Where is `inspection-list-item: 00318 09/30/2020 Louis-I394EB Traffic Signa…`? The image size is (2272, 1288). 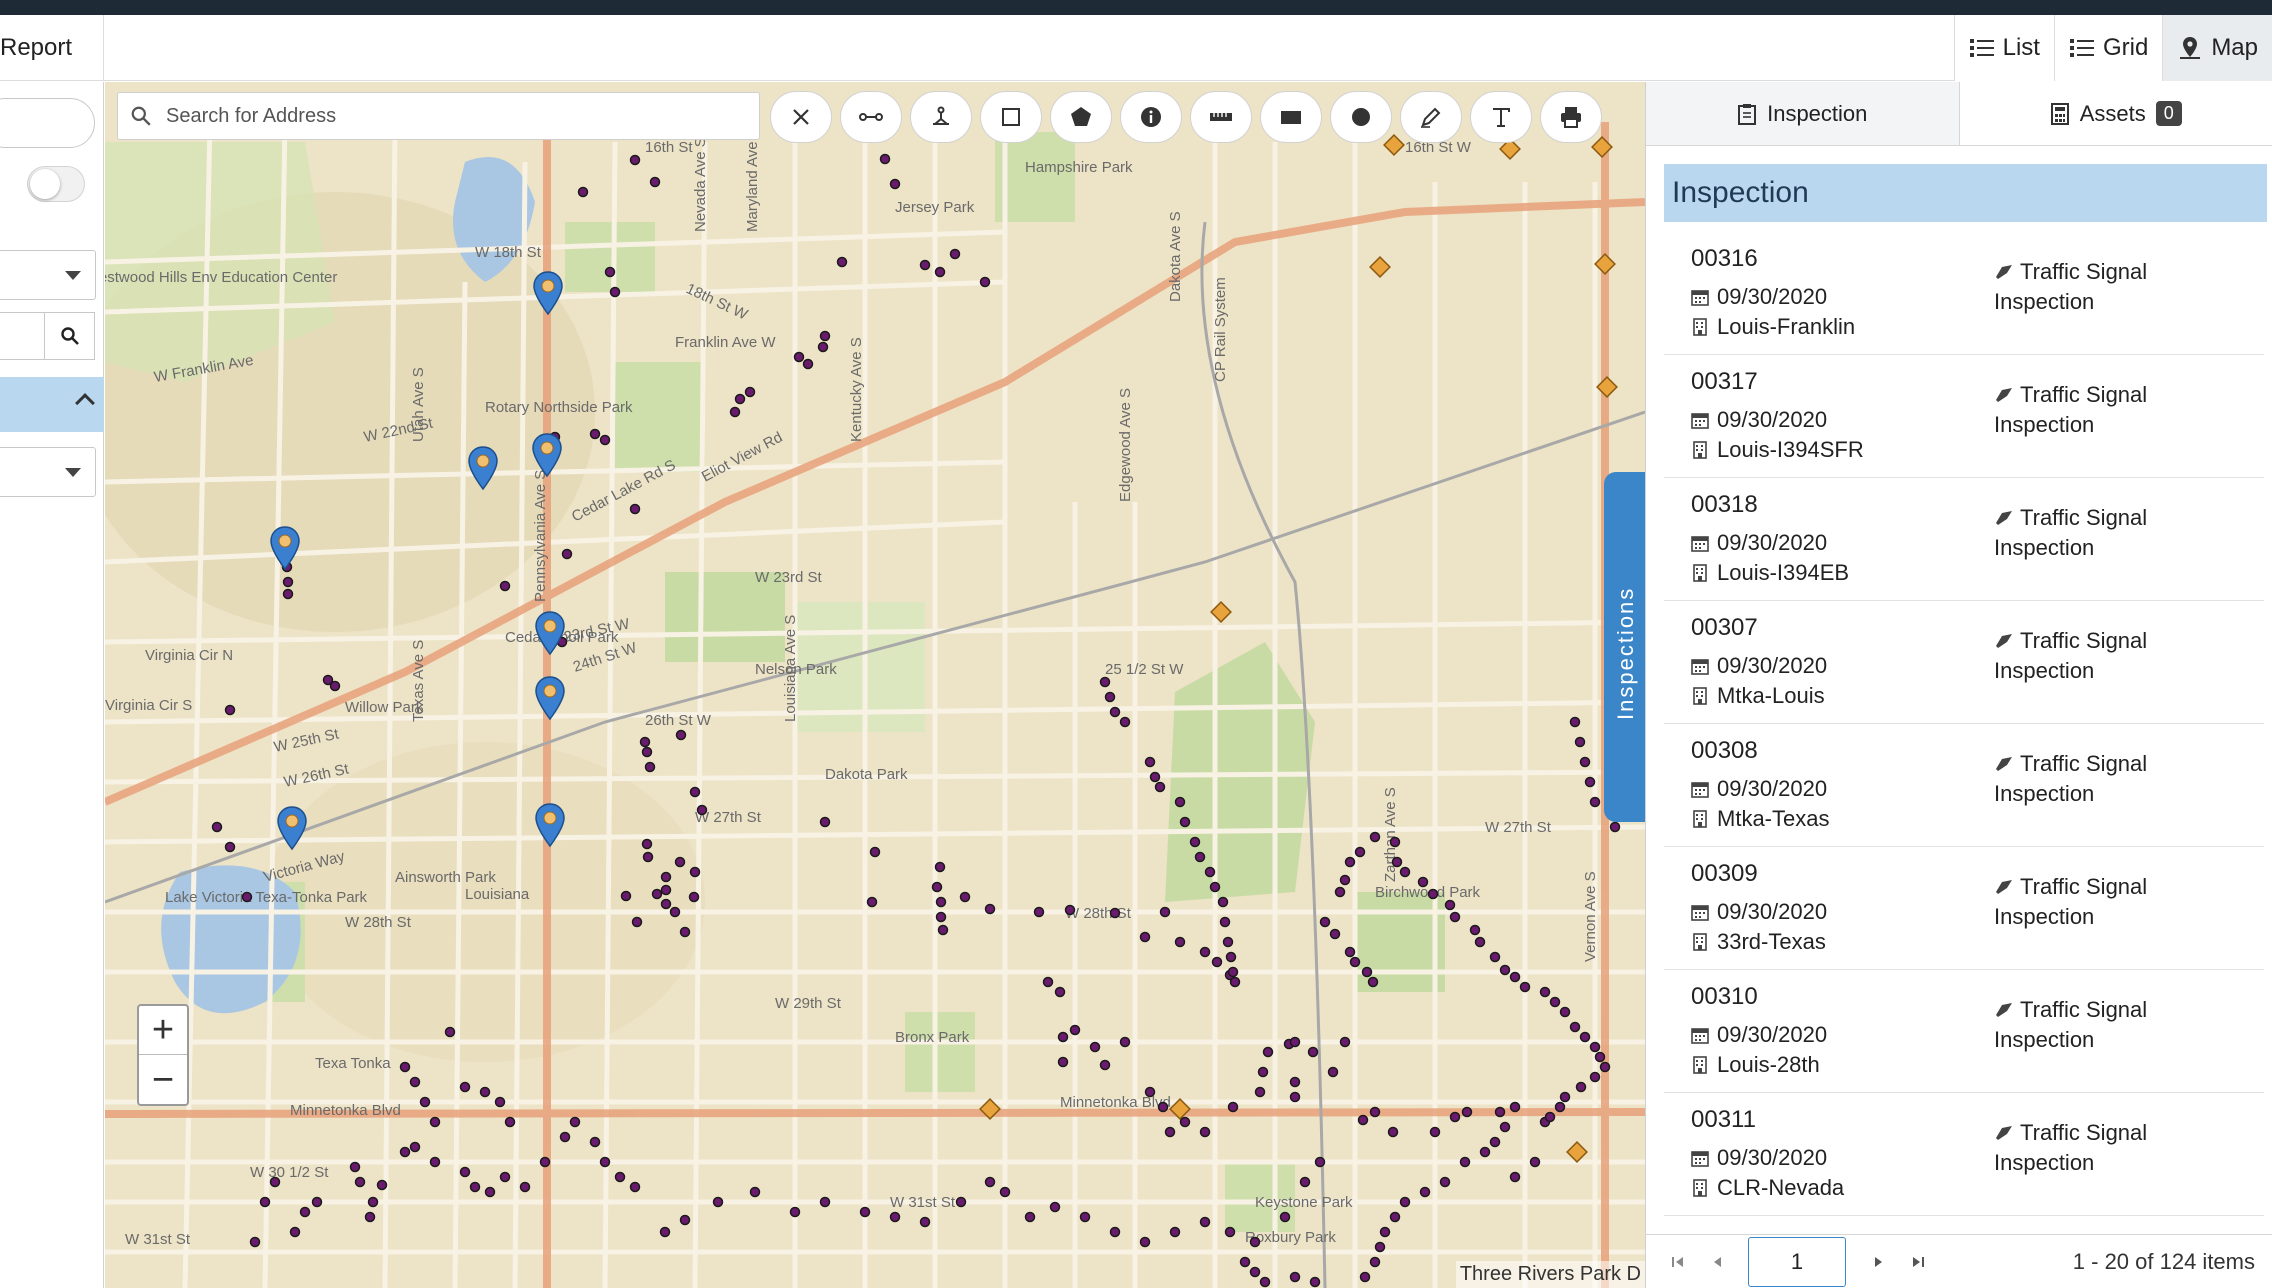 inspection-list-item: 00318 09/30/2020 Louis-I394EB Traffic Signa… is located at coordinates (1964, 539).